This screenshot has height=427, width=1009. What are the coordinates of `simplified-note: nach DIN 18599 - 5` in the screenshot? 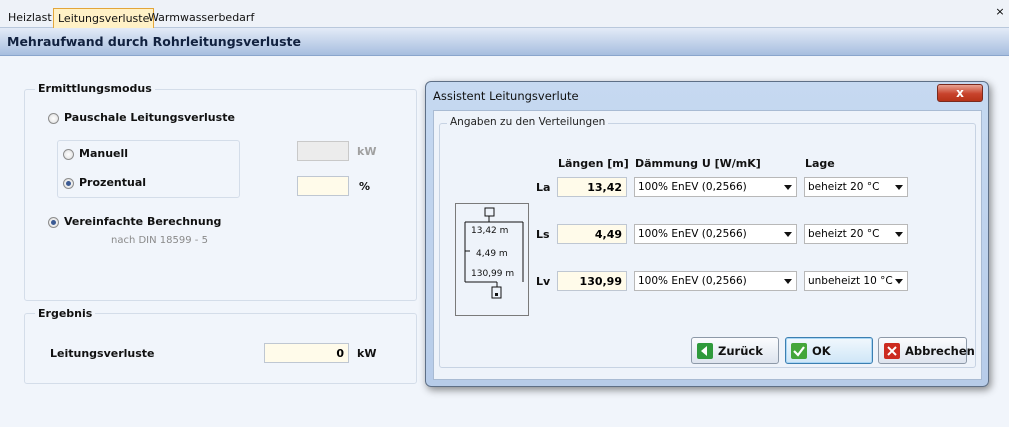 It's located at (159, 240).